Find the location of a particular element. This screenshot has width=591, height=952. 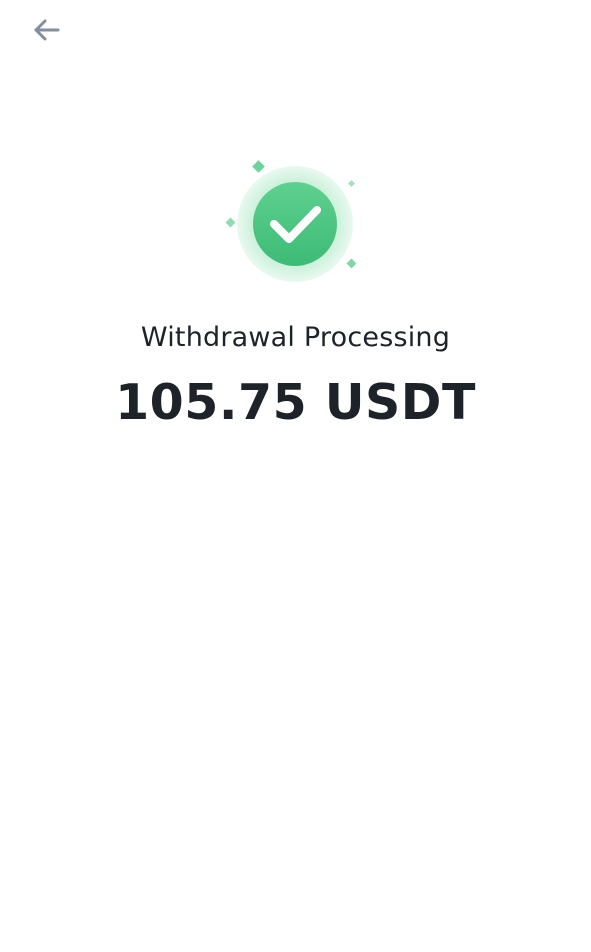

status-title: Withdrawal Processing is located at coordinates (295, 337).